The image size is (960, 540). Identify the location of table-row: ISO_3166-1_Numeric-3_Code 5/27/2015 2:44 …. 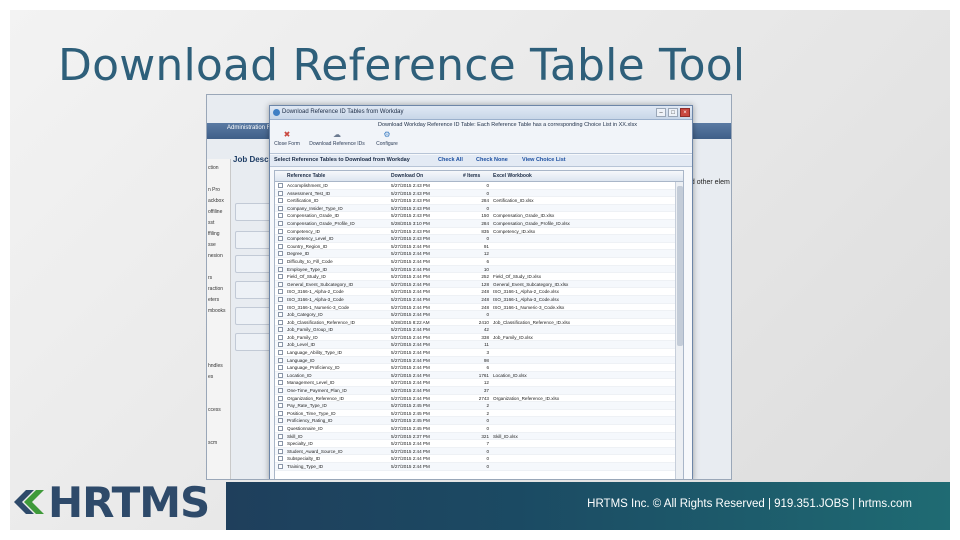
(479, 308).